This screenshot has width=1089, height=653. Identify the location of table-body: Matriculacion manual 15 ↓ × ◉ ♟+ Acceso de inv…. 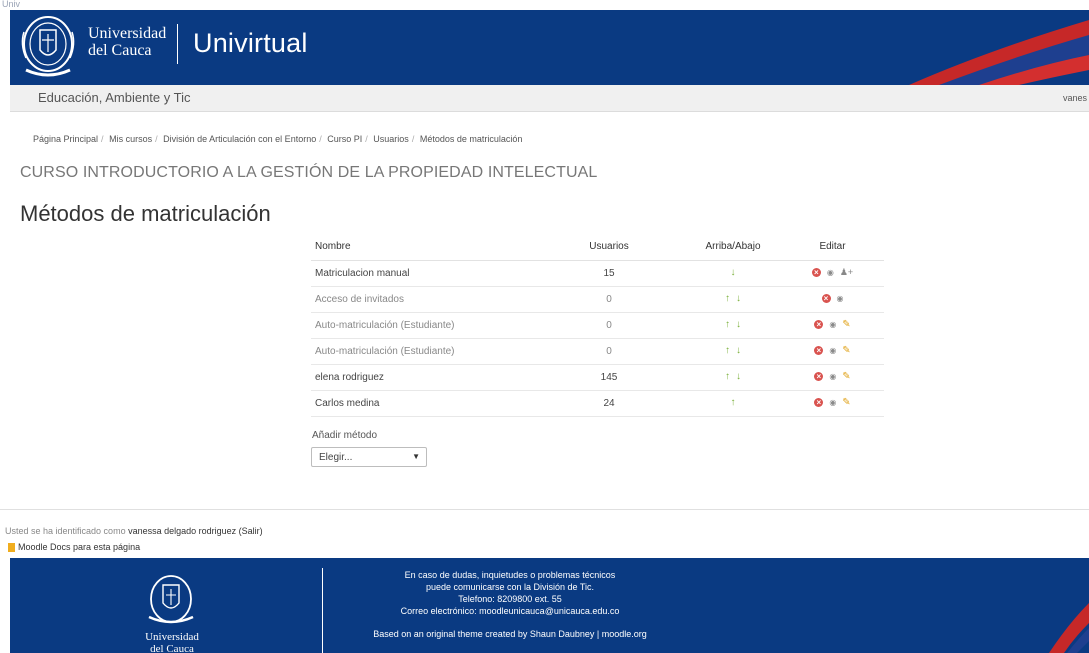
(597, 338).